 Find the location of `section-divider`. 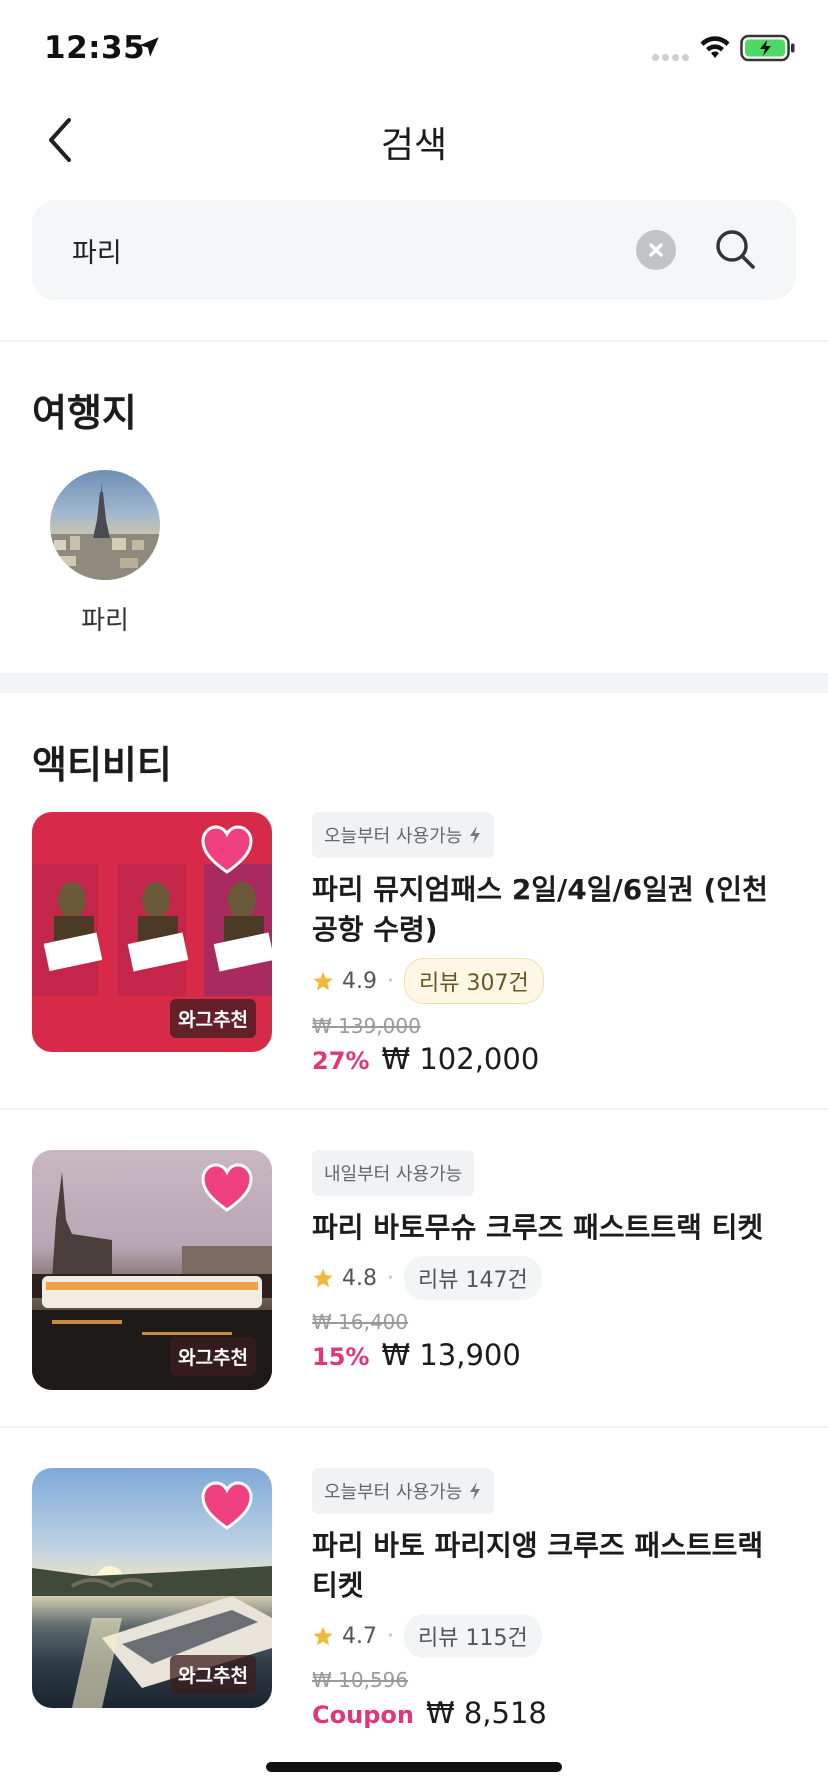

section-divider is located at coordinates (414, 683).